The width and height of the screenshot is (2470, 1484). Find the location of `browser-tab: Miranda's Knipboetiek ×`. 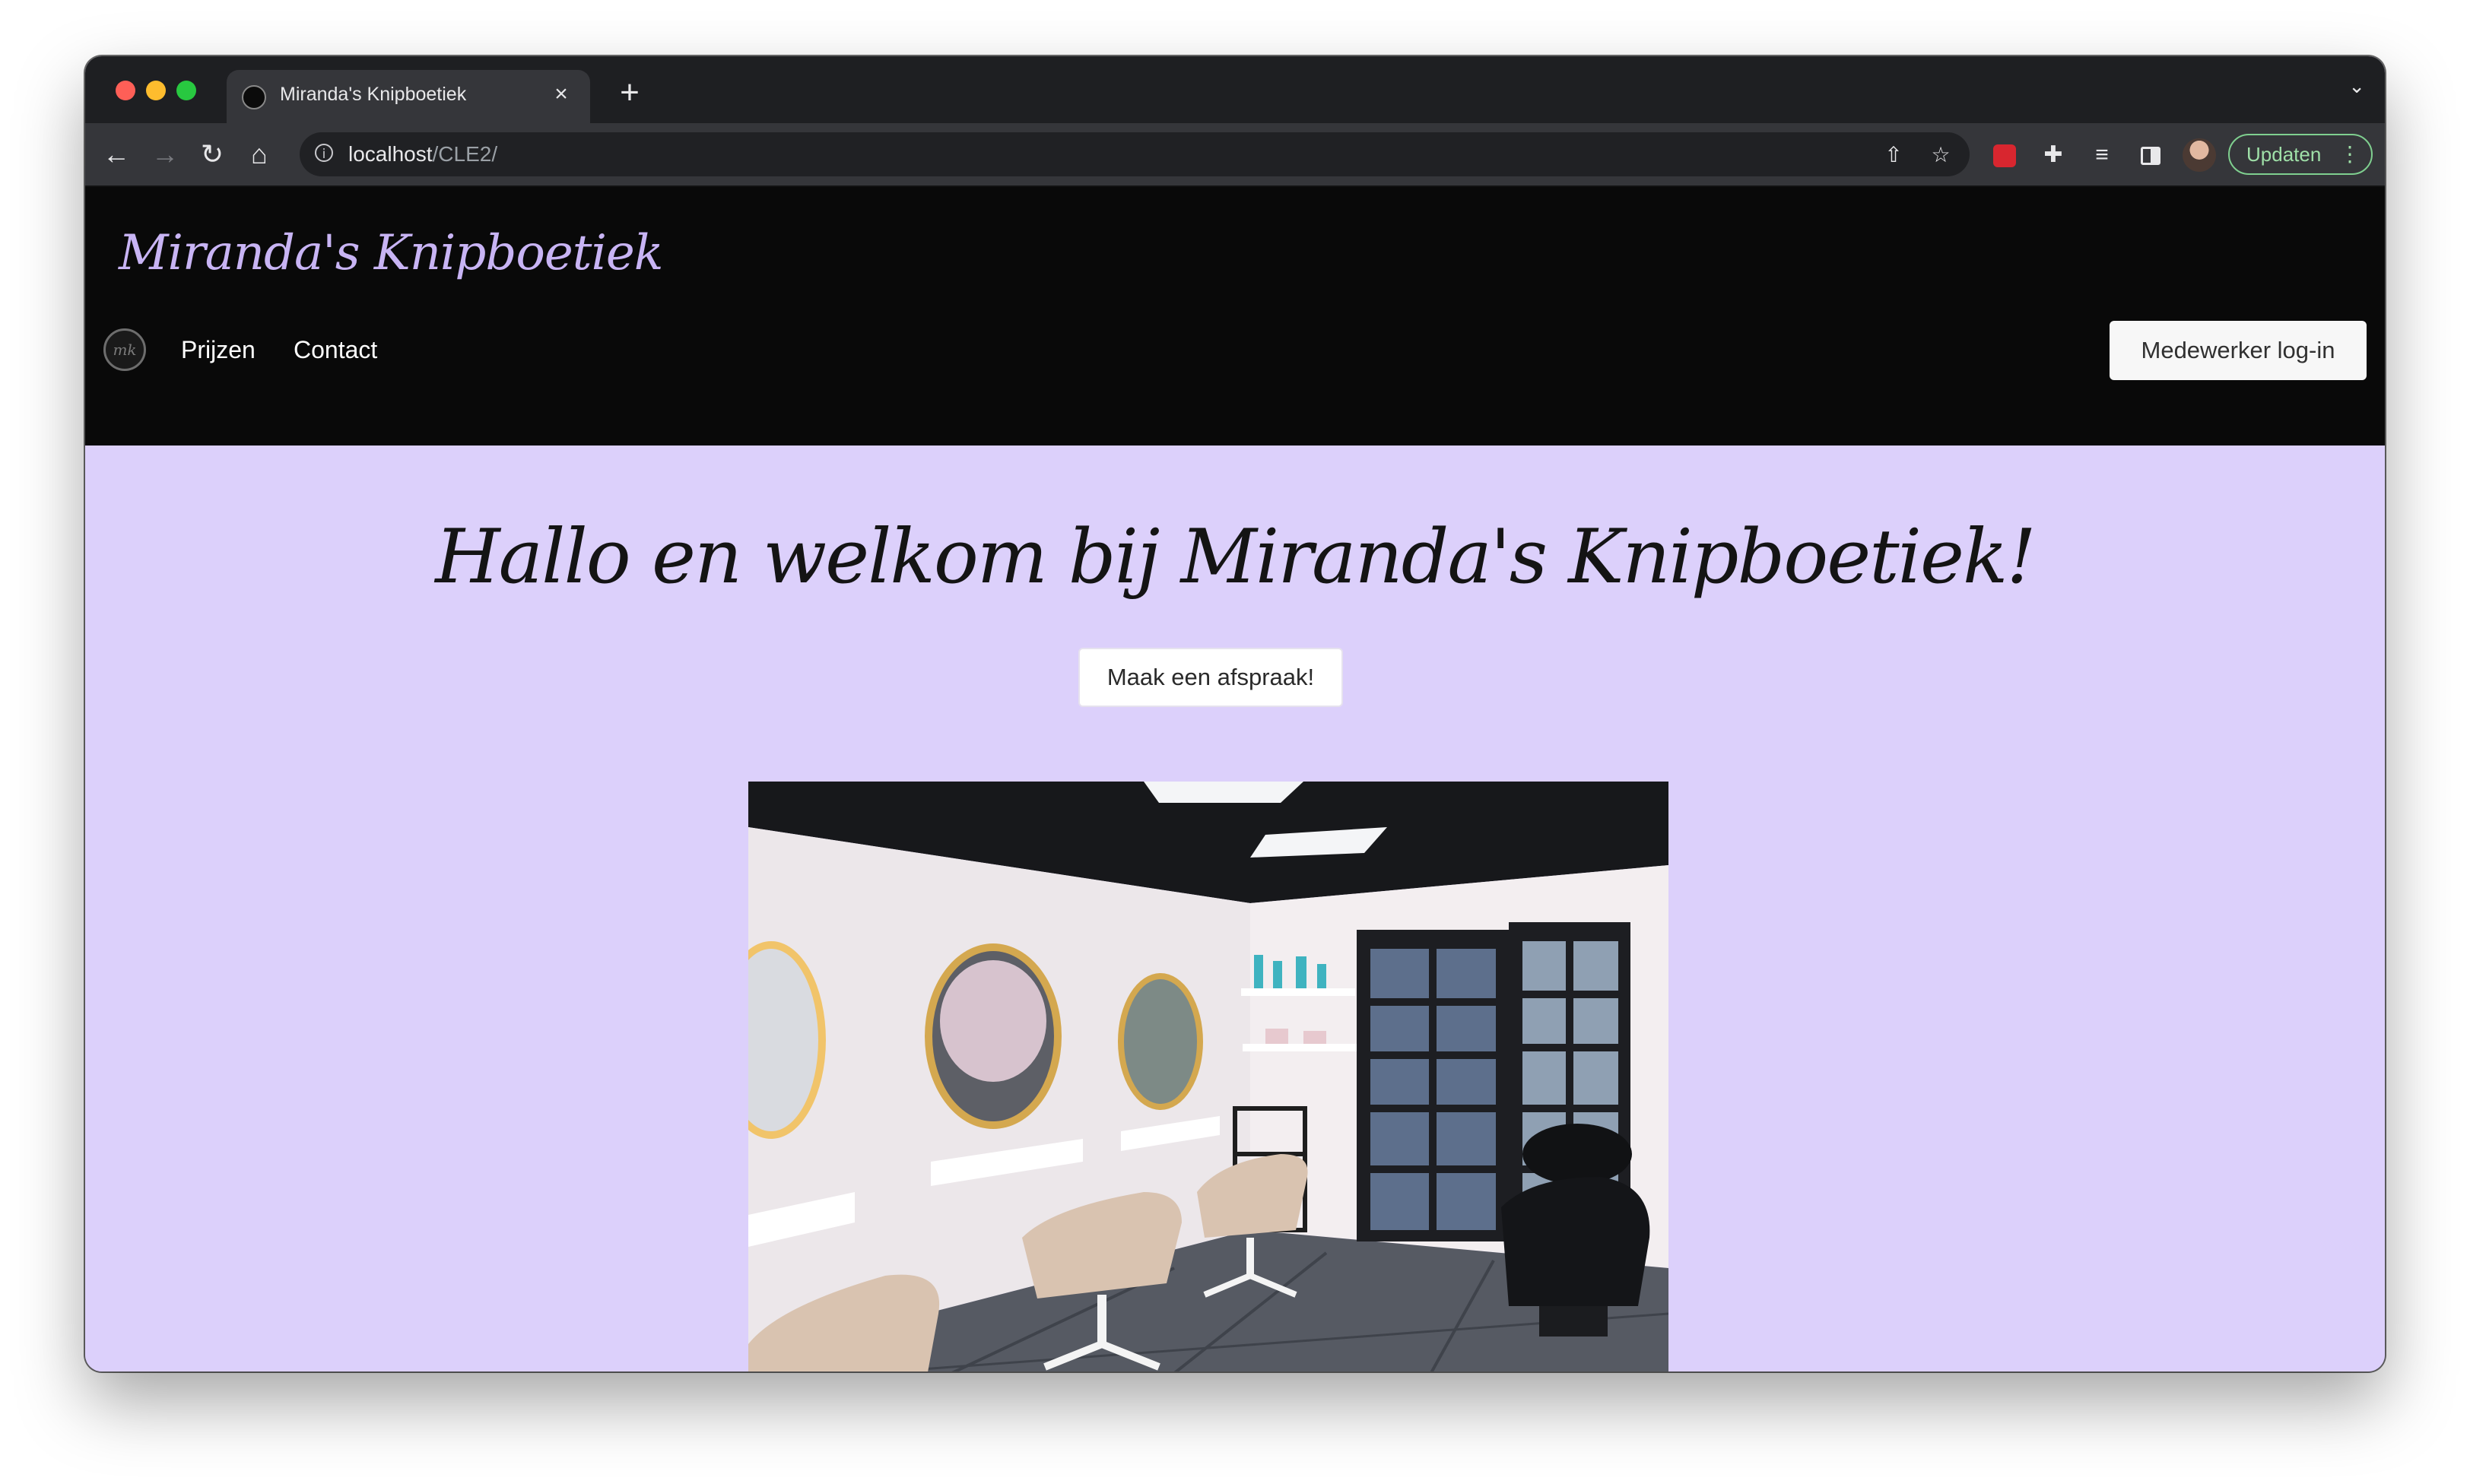

browser-tab: Miranda's Knipboetiek × is located at coordinates (409, 96).